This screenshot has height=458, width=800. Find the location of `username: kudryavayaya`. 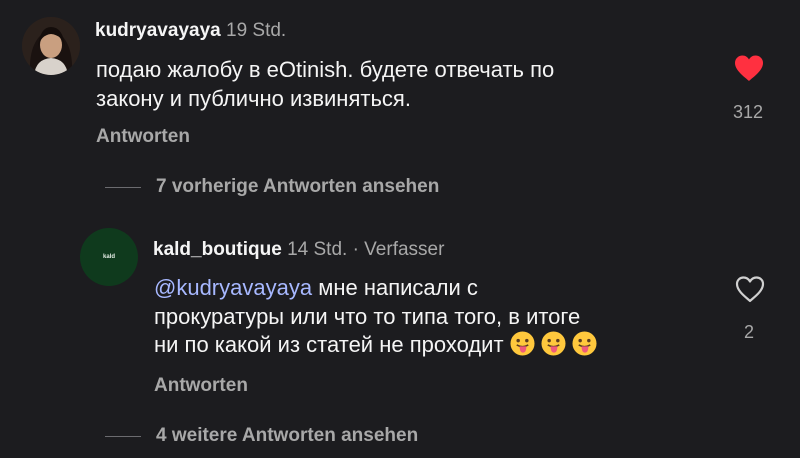

username: kudryavayaya is located at coordinates (158, 30).